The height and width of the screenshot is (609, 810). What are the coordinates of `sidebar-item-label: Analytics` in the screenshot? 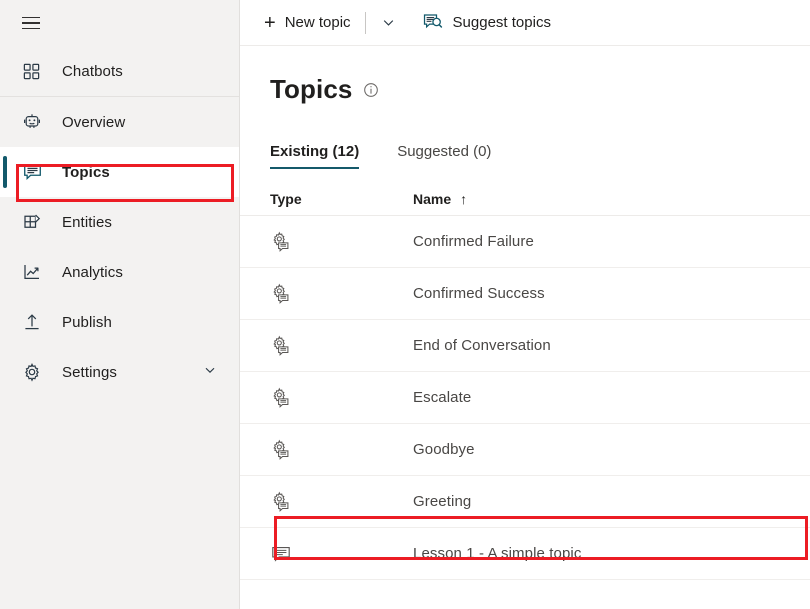 It's located at (92, 272).